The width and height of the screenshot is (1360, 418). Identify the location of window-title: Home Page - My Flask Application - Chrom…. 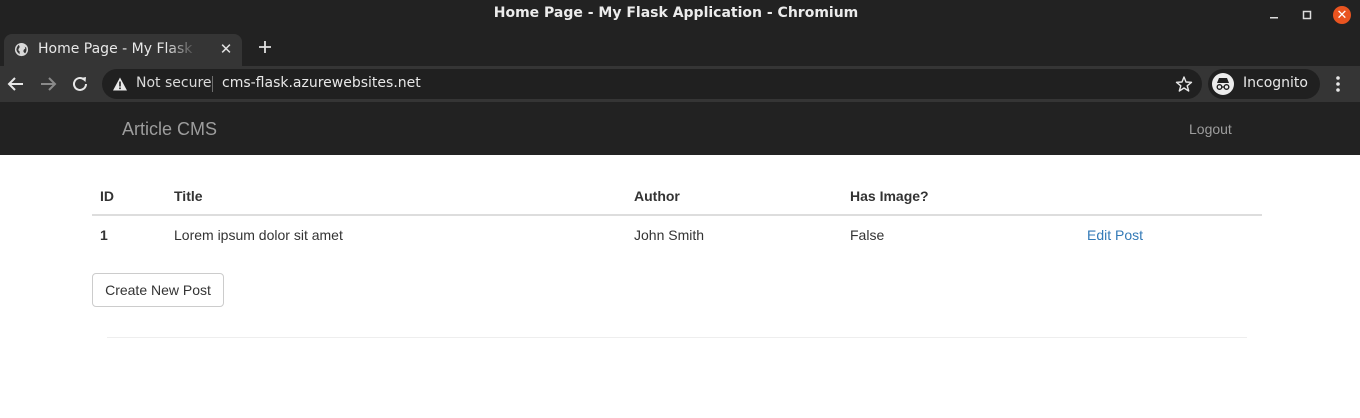
(676, 13).